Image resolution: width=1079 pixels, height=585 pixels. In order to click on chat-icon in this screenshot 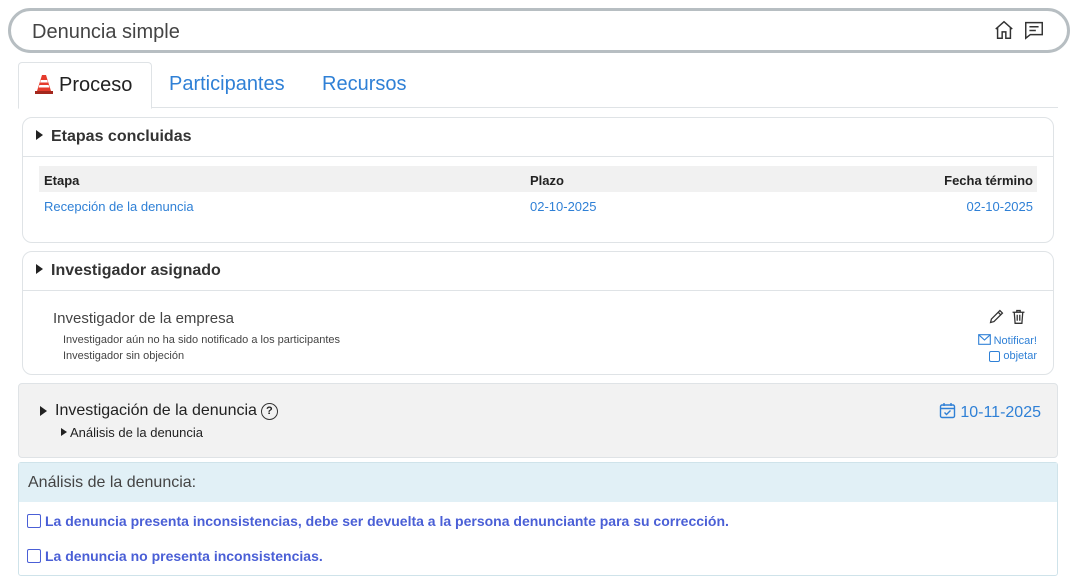, I will do `click(1034, 32)`.